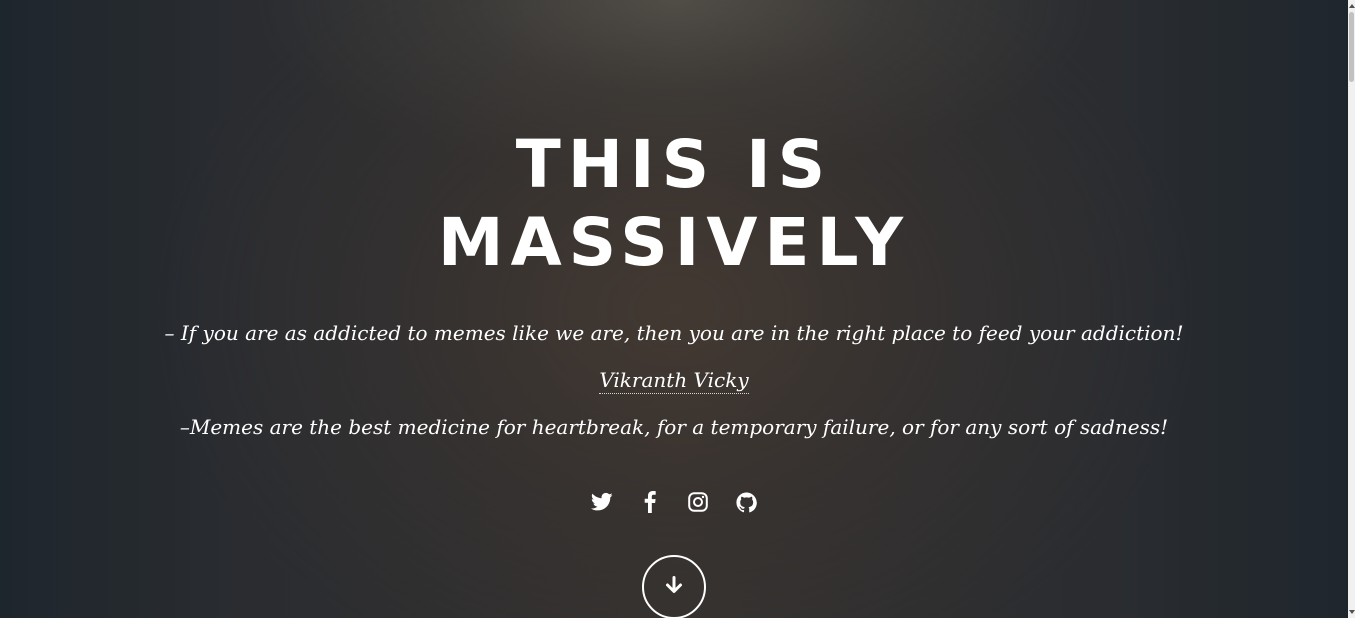 This screenshot has width=1355, height=618. What do you see at coordinates (1351, 47) in the screenshot?
I see `scrollbar-thumb` at bounding box center [1351, 47].